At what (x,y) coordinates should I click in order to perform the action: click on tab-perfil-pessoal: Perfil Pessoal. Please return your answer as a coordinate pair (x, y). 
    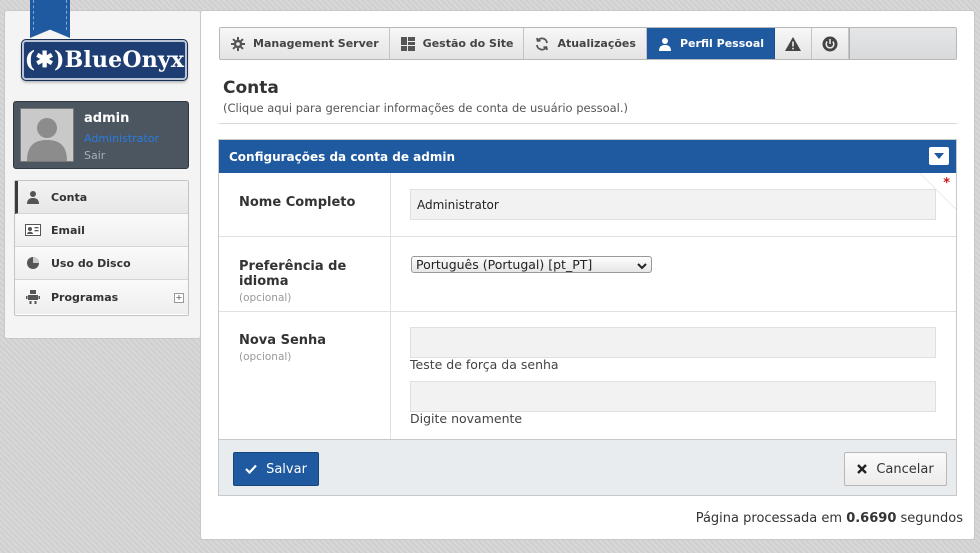
    Looking at the image, I should click on (711, 43).